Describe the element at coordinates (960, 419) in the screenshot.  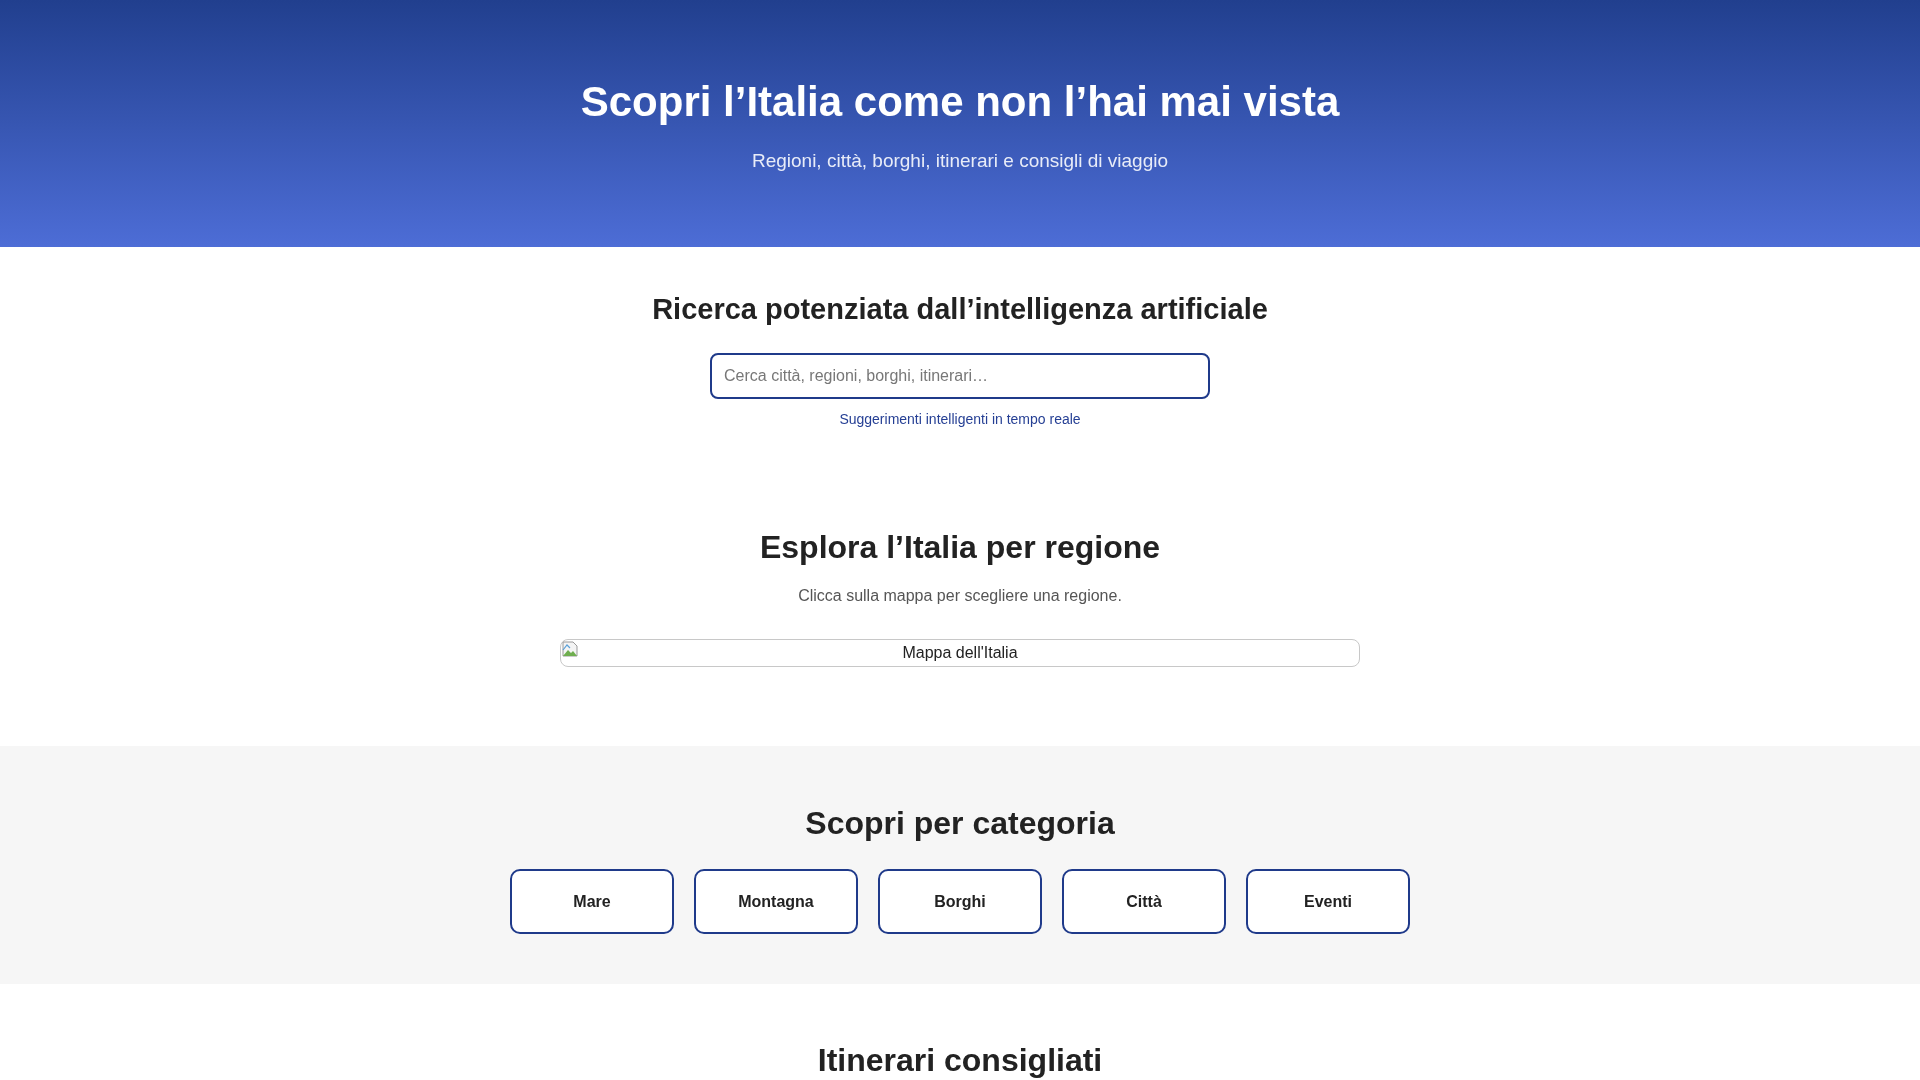
I see `search-hint: Suggerimenti intelligenti in tempo reale` at that location.